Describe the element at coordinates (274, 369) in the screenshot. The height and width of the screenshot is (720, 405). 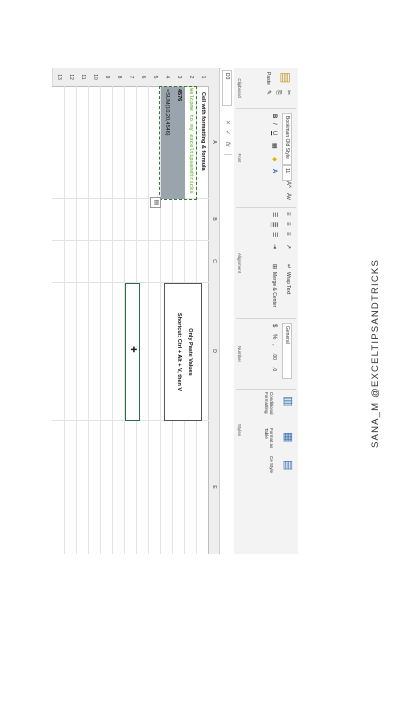
I see `decrease-decimal-button: .0` at that location.